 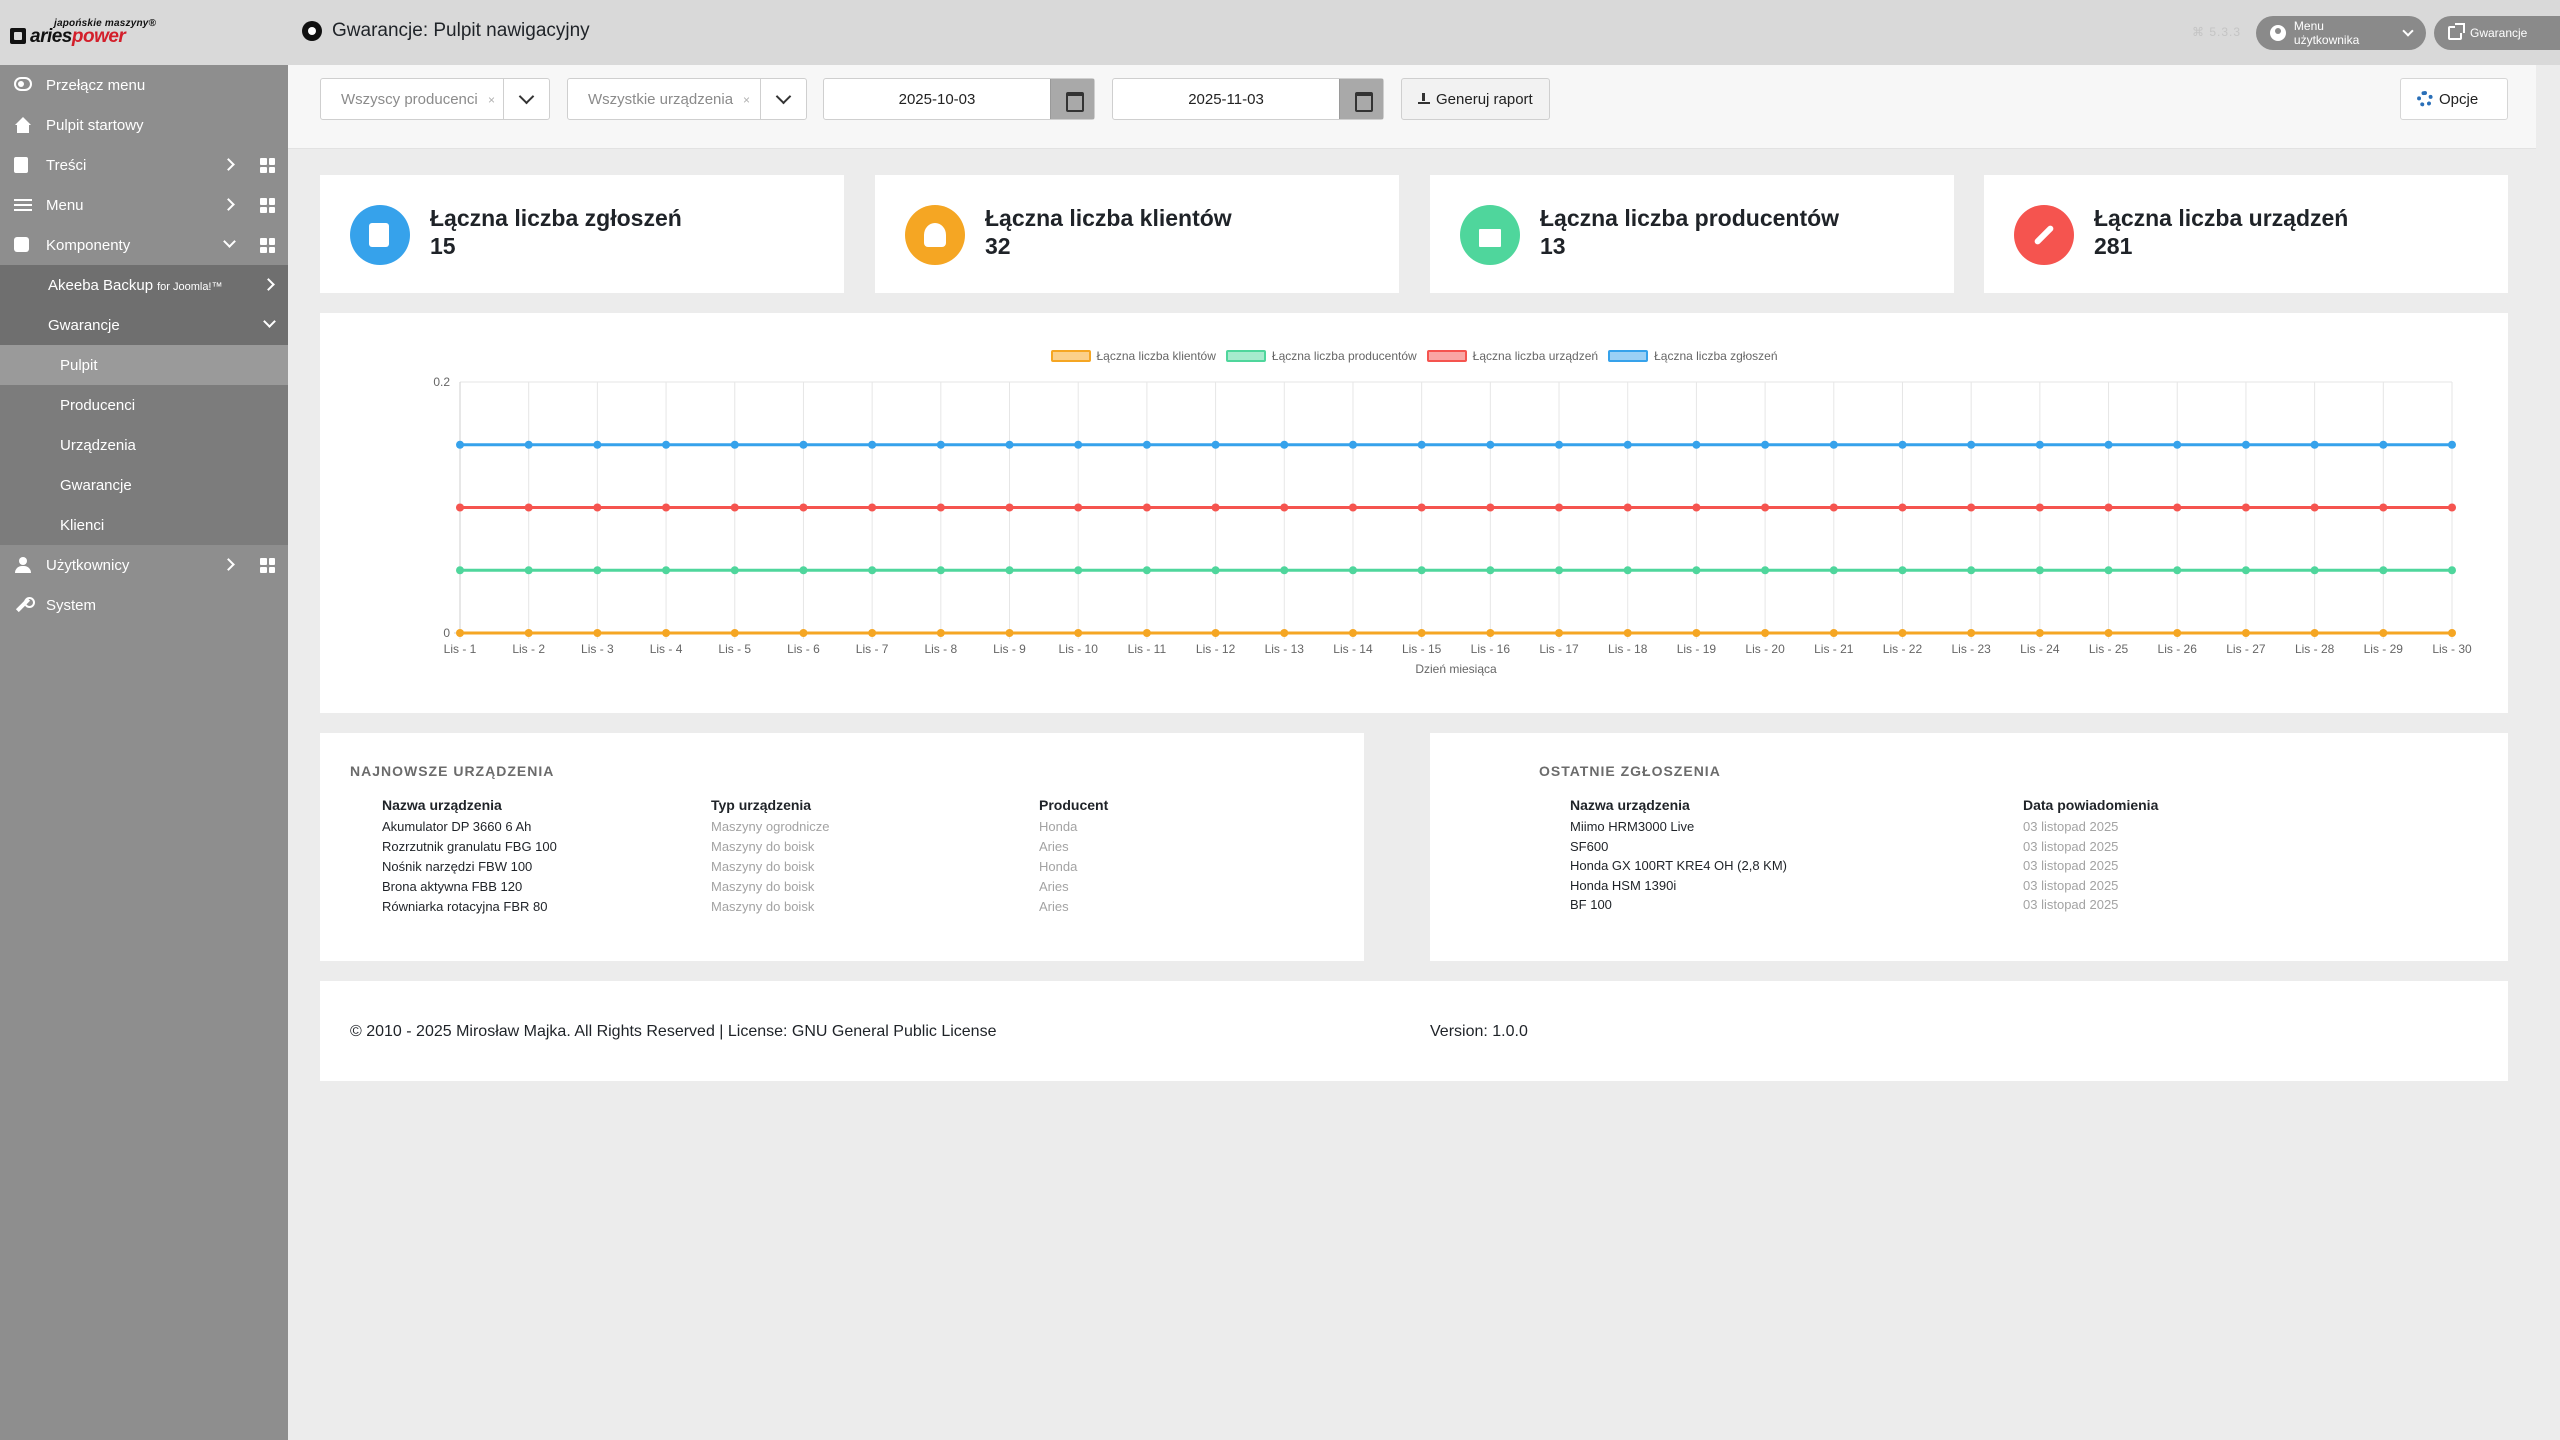 I want to click on x-tick-label: Lis - 23, so click(x=1971, y=649).